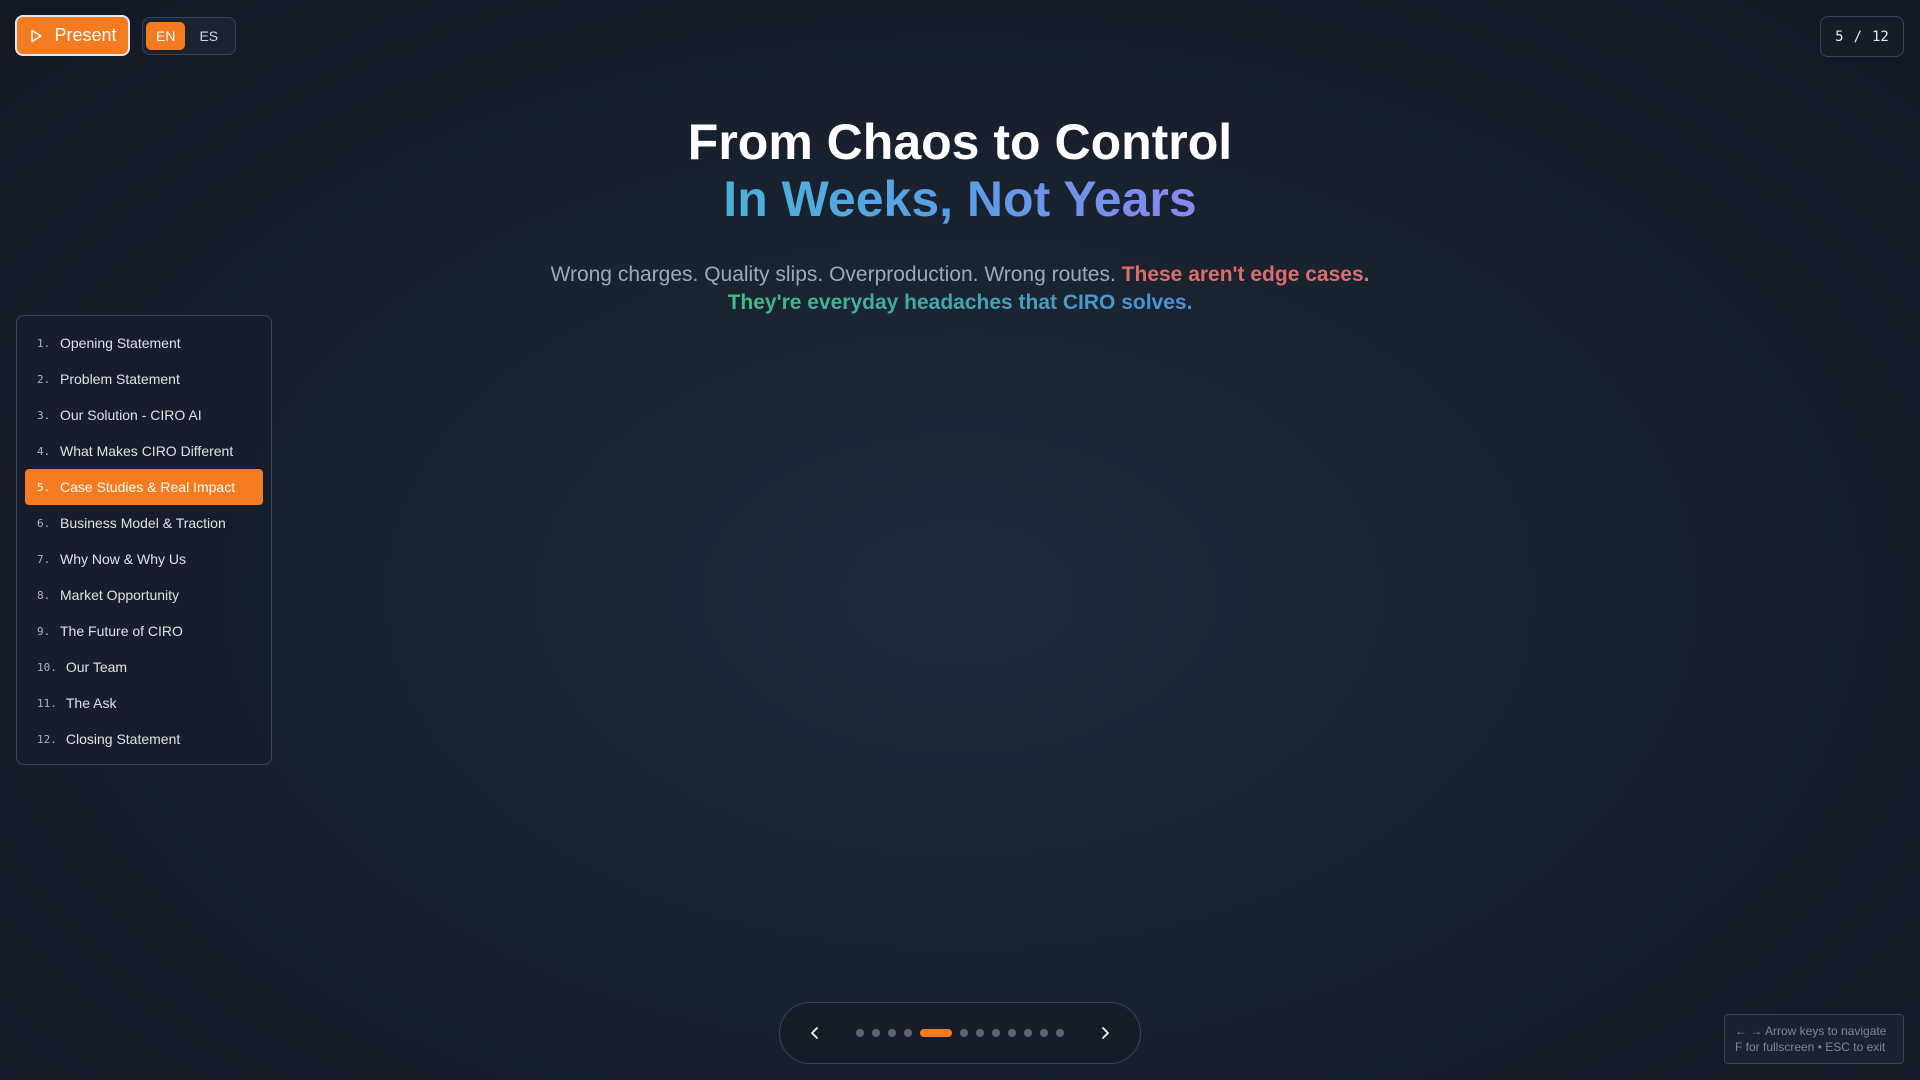 The width and height of the screenshot is (1920, 1080). I want to click on hint-line-navigate: ← → Arrow keys to navigate, so click(1811, 1031).